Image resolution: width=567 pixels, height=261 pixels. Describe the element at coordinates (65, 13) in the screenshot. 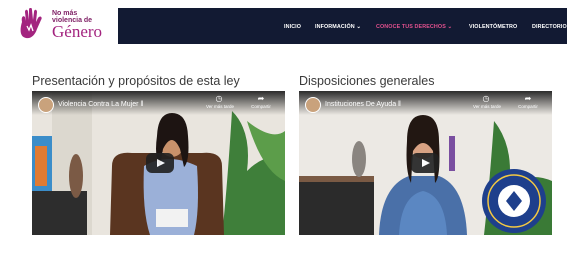

I see `logo-line-1: No más` at that location.